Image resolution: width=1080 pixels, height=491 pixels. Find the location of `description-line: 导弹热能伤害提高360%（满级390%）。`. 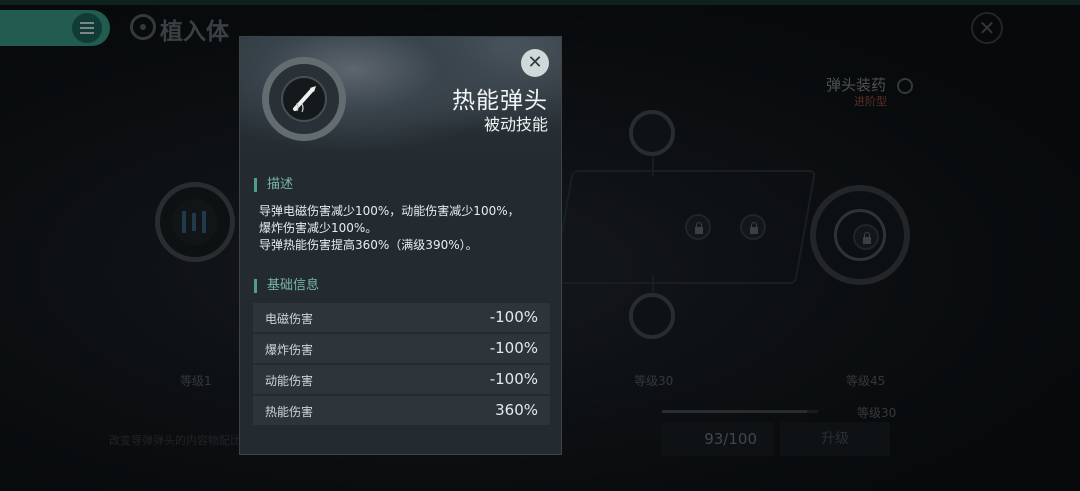

description-line: 导弹热能伤害提高360%（满级390%）。 is located at coordinates (368, 245).